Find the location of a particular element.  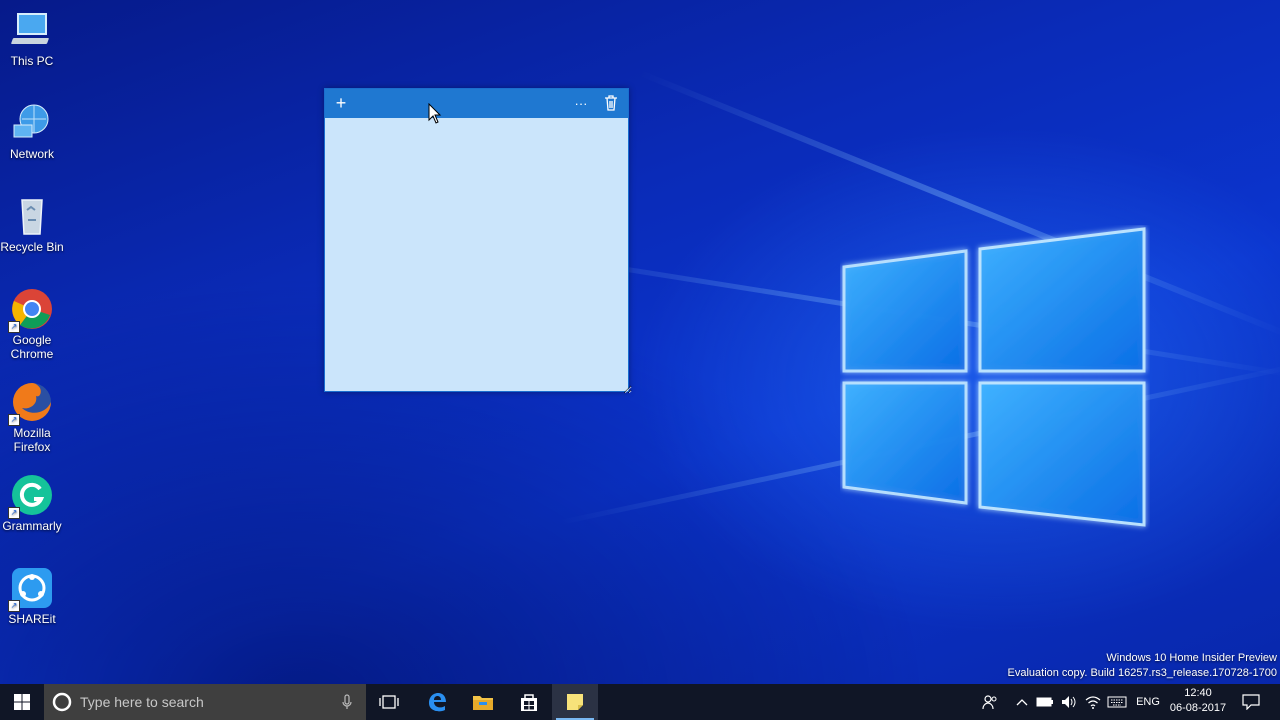

icon-label: Network is located at coordinates (31, 154).